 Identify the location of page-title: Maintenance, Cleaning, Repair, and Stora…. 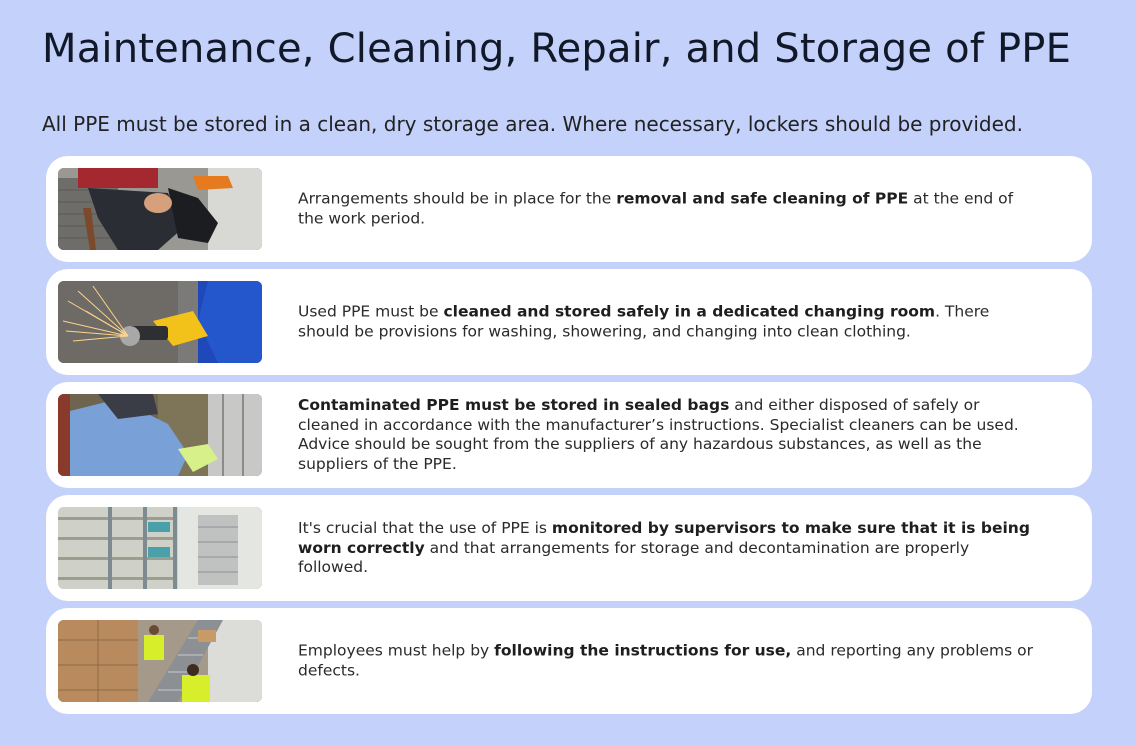
(557, 49).